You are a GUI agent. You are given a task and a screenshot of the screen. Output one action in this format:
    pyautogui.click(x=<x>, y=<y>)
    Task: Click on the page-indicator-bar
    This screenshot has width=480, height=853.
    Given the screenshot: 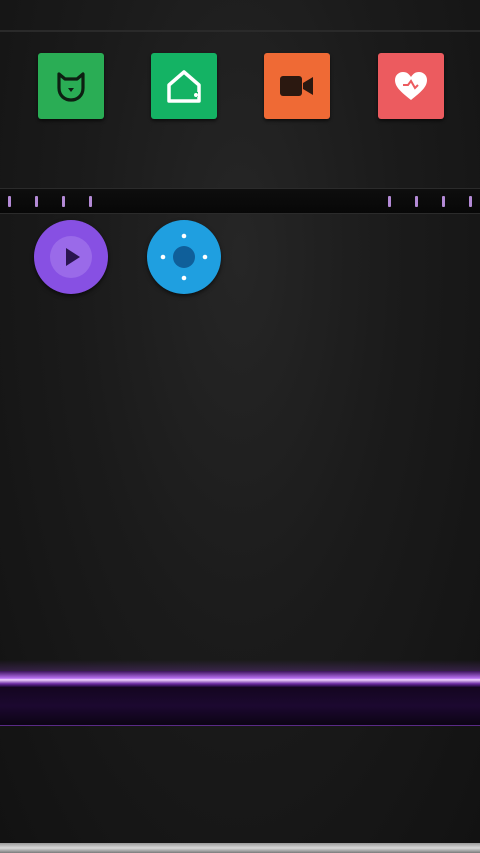 What is the action you would take?
    pyautogui.click(x=240, y=201)
    